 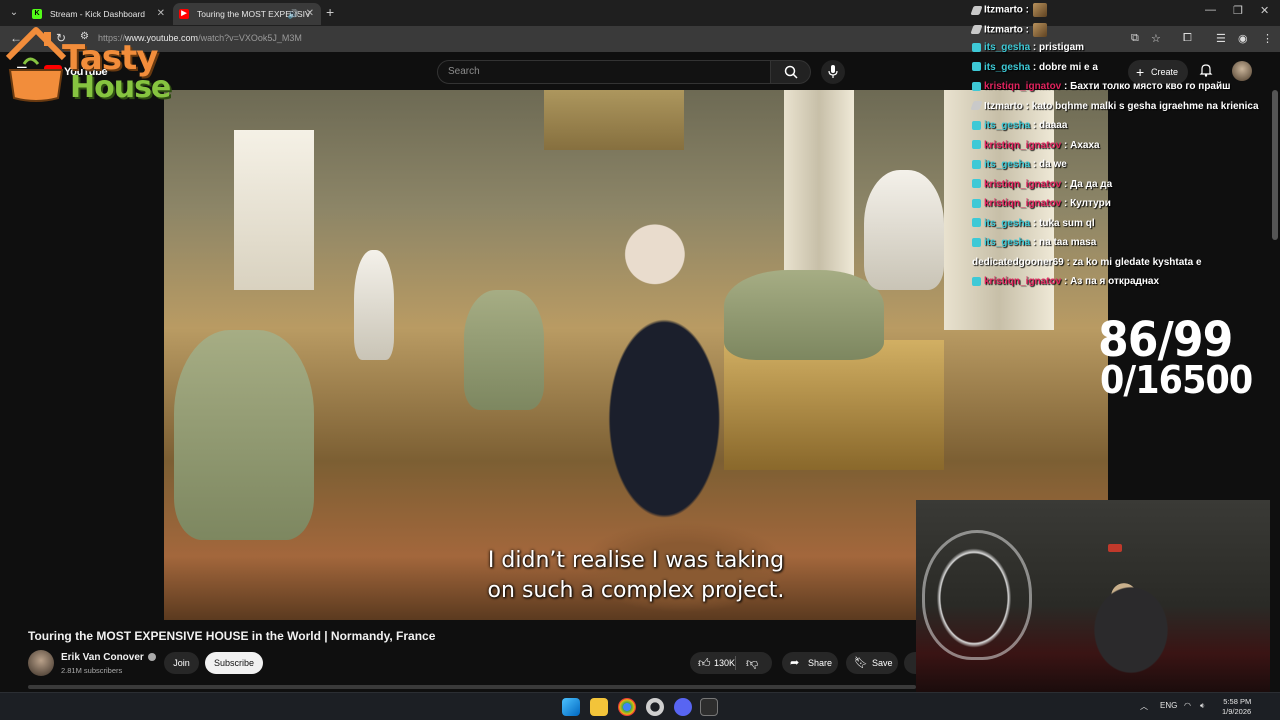 What do you see at coordinates (234, 663) in the screenshot?
I see `subscribe-button: Subscribe` at bounding box center [234, 663].